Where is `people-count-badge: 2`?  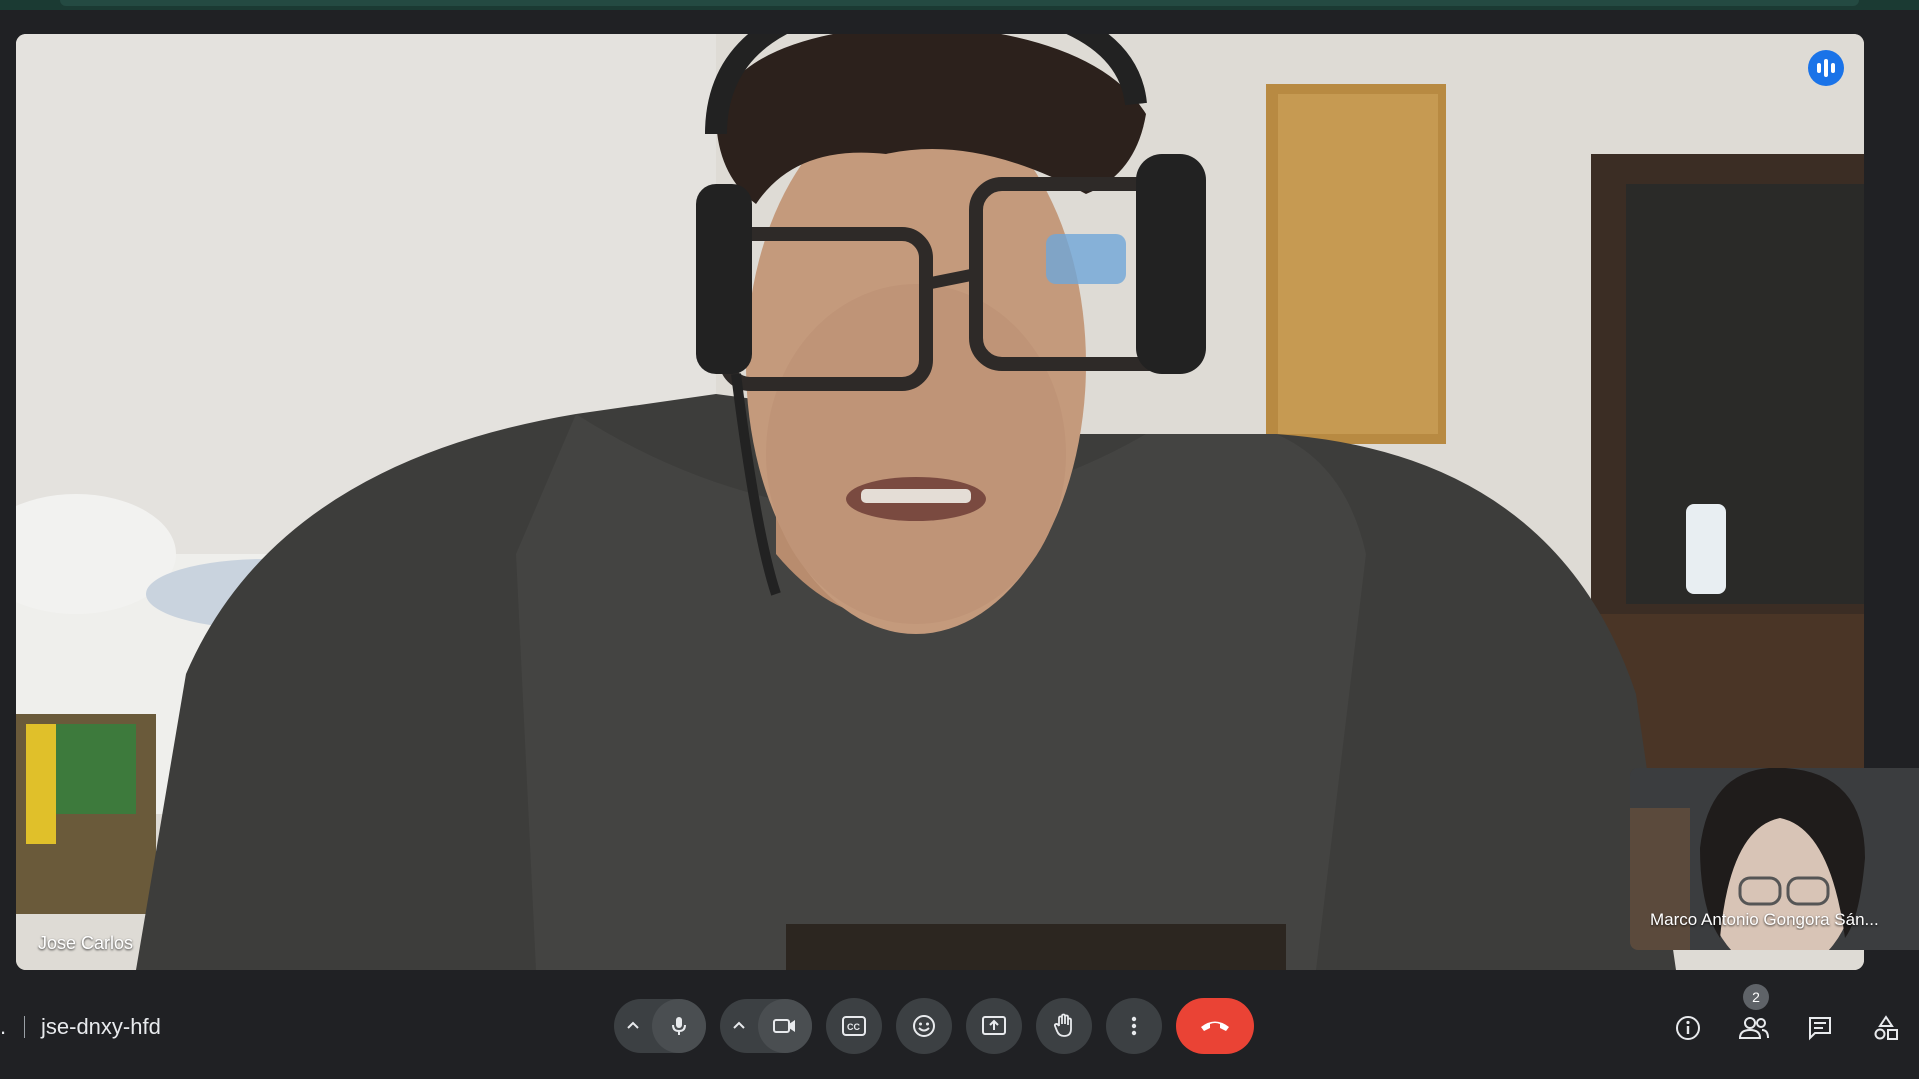 people-count-badge: 2 is located at coordinates (1756, 997).